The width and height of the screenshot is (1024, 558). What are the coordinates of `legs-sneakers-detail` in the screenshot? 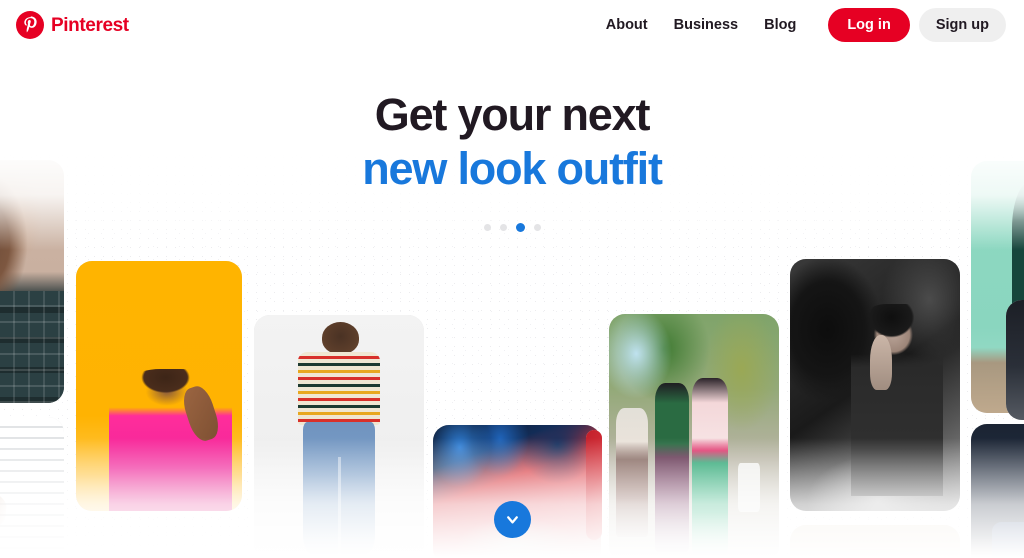 It's located at (1007, 540).